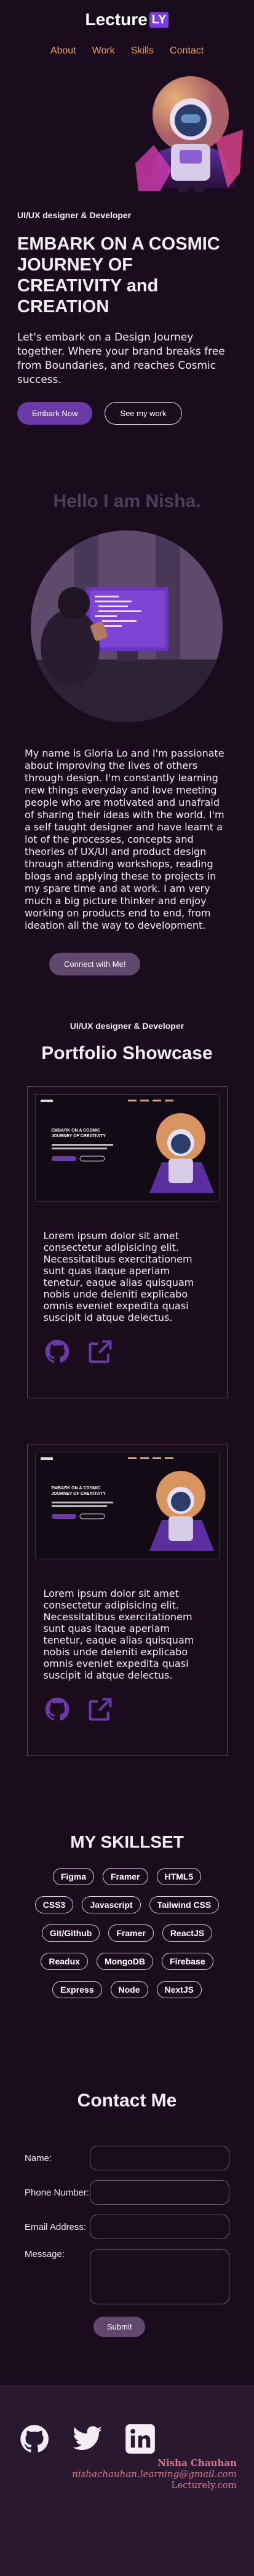 The width and height of the screenshot is (254, 2576). What do you see at coordinates (125, 1962) in the screenshot?
I see `skill-chip: MongoDB` at bounding box center [125, 1962].